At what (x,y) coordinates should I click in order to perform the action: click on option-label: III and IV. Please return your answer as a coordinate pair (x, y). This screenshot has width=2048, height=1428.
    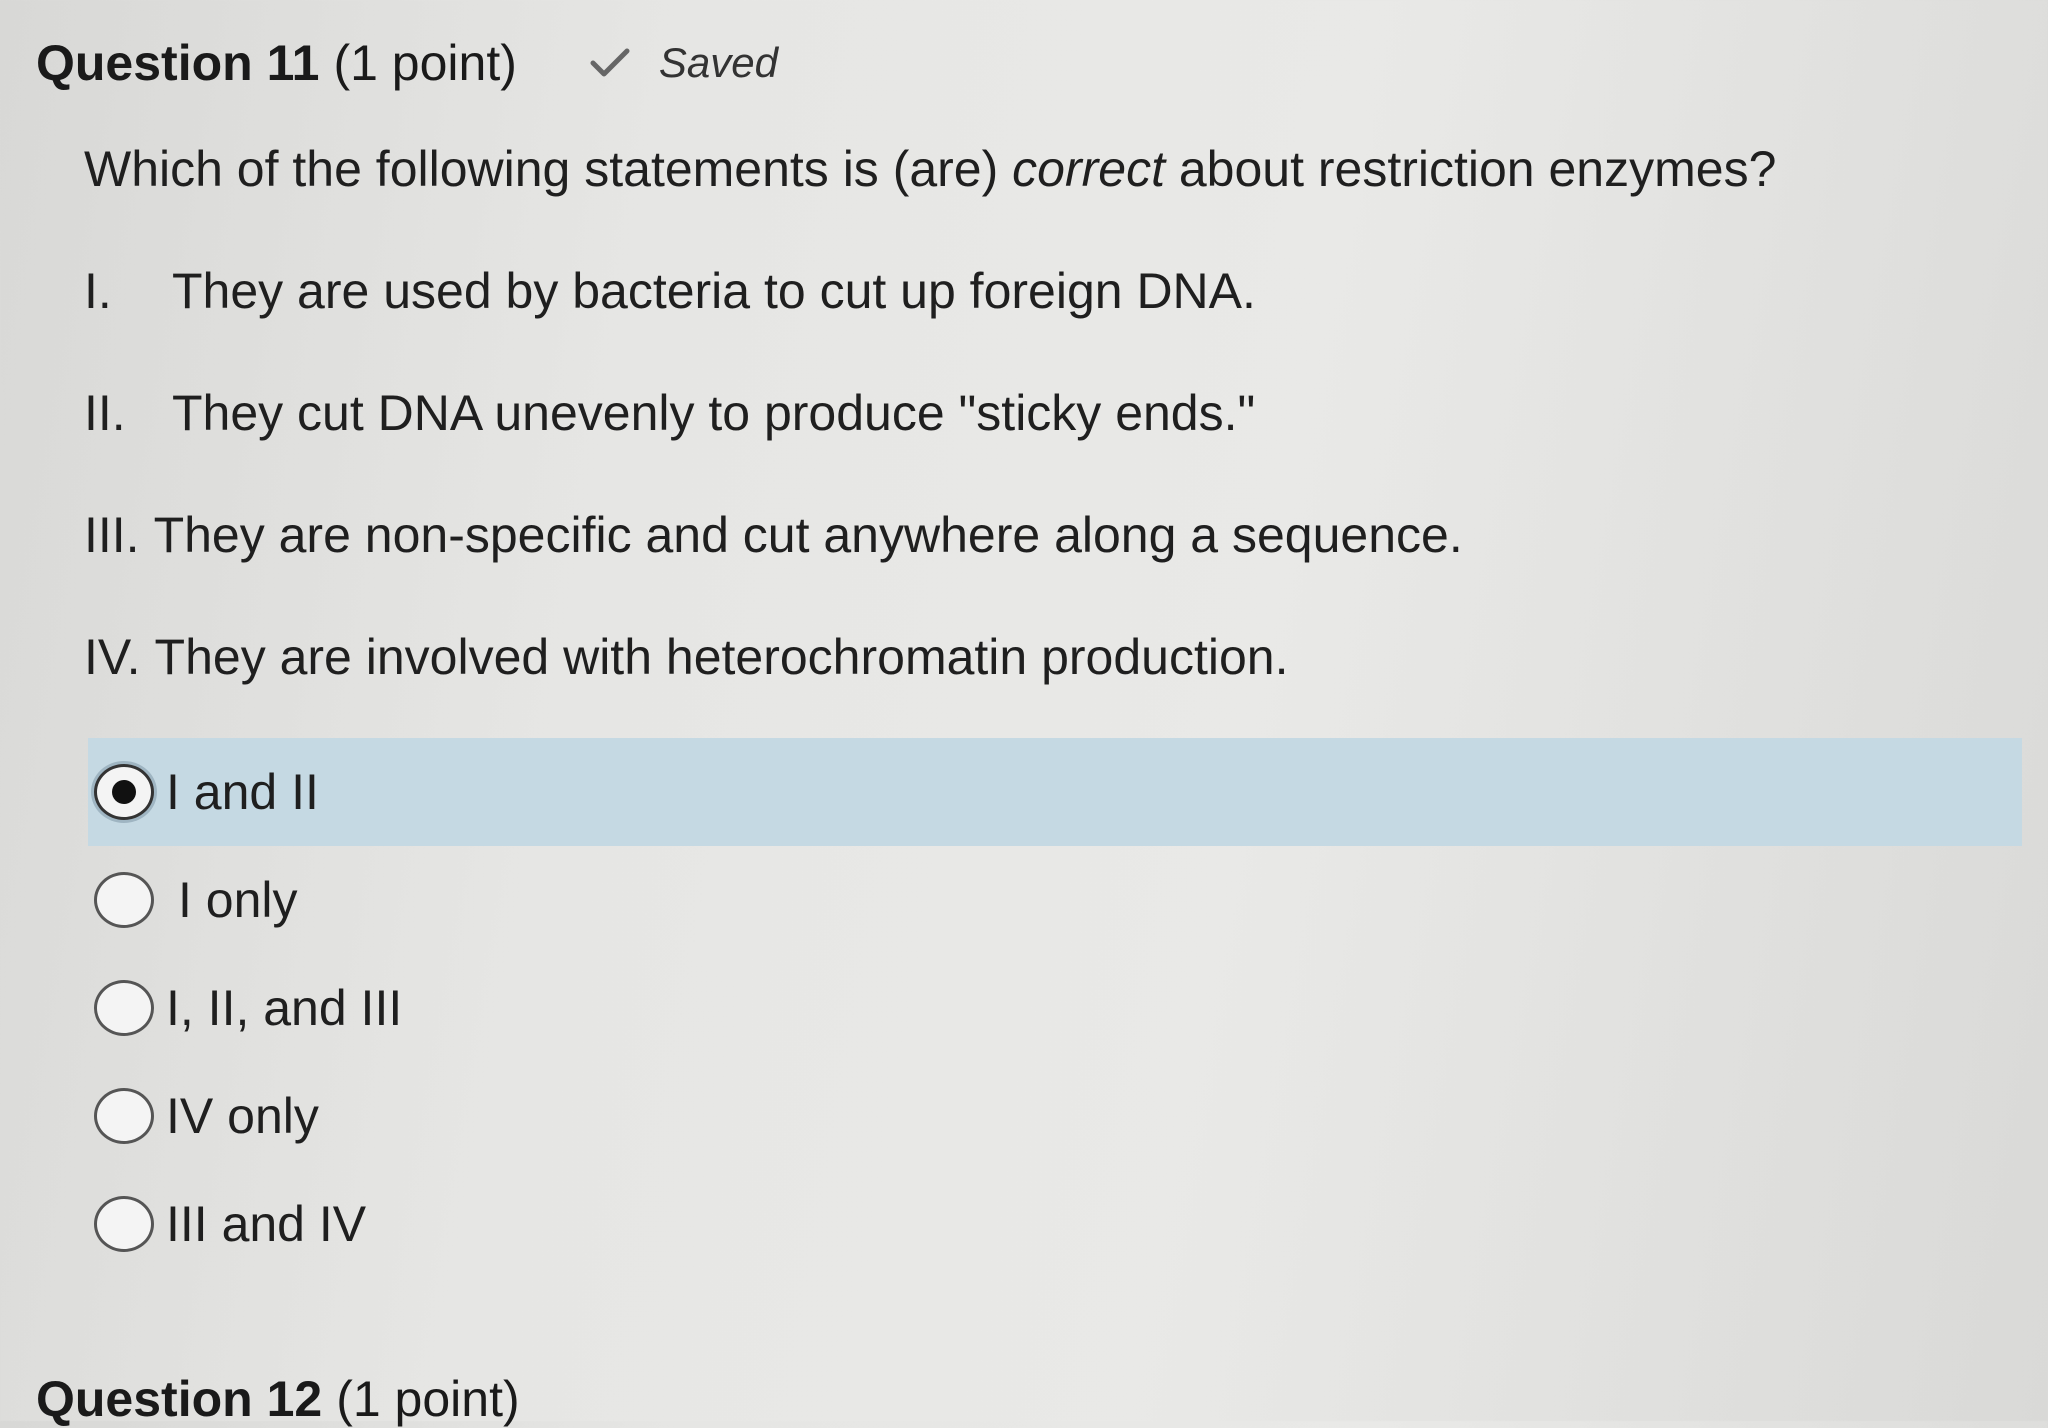
    Looking at the image, I should click on (266, 1224).